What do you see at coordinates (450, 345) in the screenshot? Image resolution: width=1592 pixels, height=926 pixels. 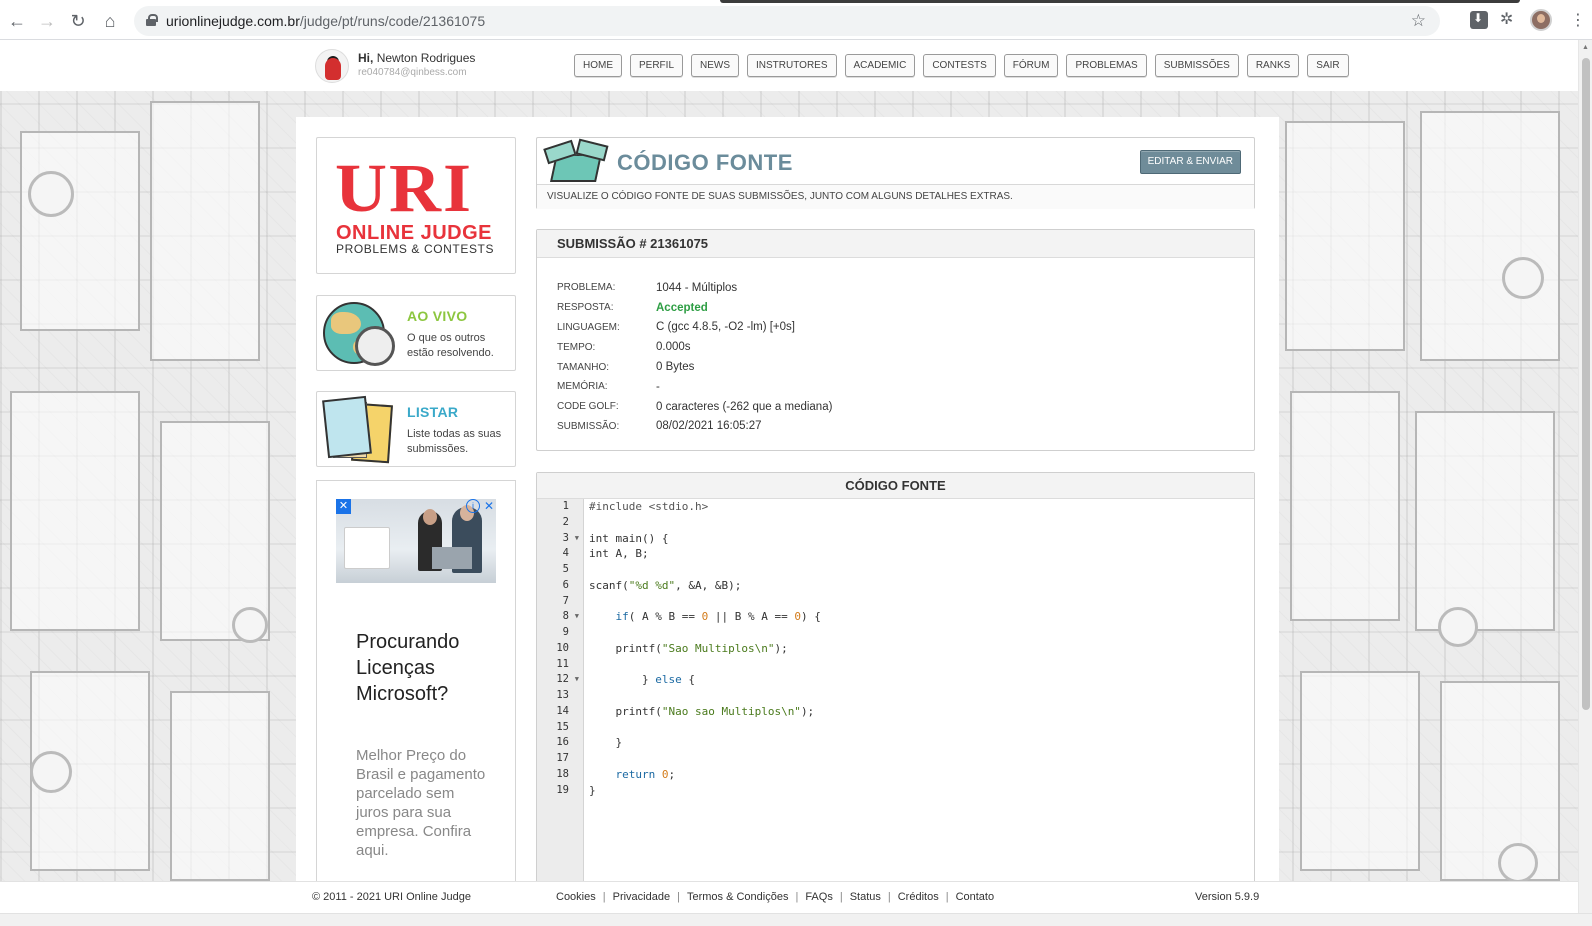 I see `live-description: O que os outros estão resolvendo.` at bounding box center [450, 345].